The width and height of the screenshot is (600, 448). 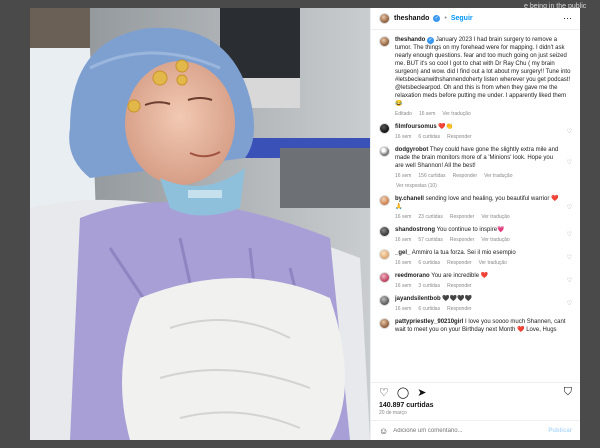 What do you see at coordinates (478, 217) in the screenshot?
I see `comment-meta: 16 sem 23 curtidas Responder Ver tradução` at bounding box center [478, 217].